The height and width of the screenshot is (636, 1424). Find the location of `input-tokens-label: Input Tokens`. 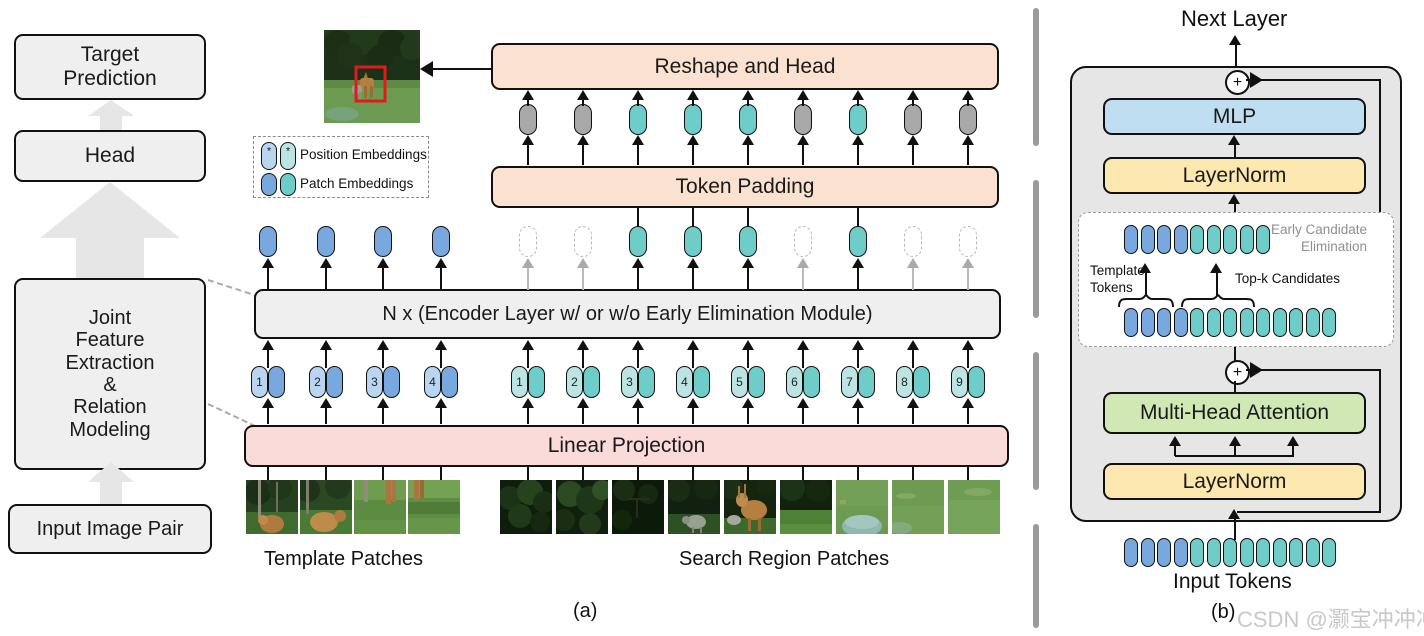

input-tokens-label: Input Tokens is located at coordinates (1232, 581).